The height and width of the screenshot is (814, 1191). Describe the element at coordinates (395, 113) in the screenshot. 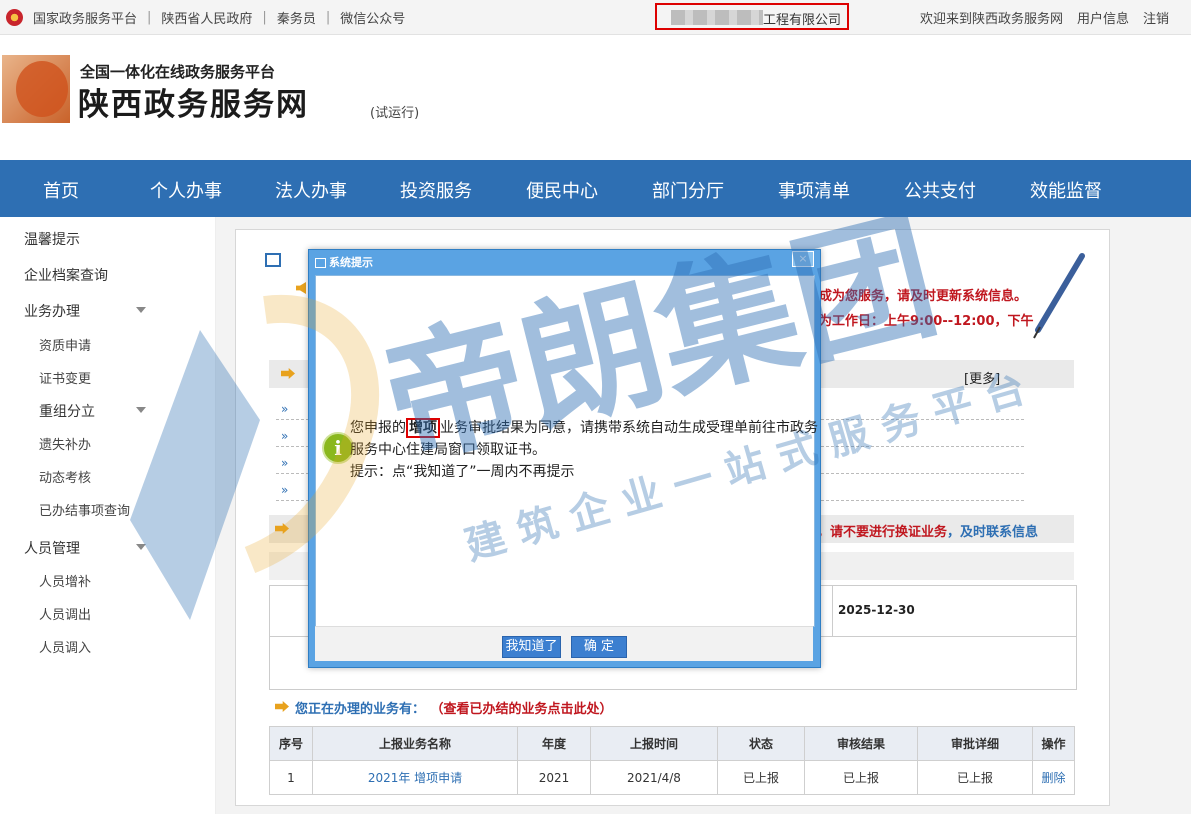

I see `trial-label: (试运行)` at that location.